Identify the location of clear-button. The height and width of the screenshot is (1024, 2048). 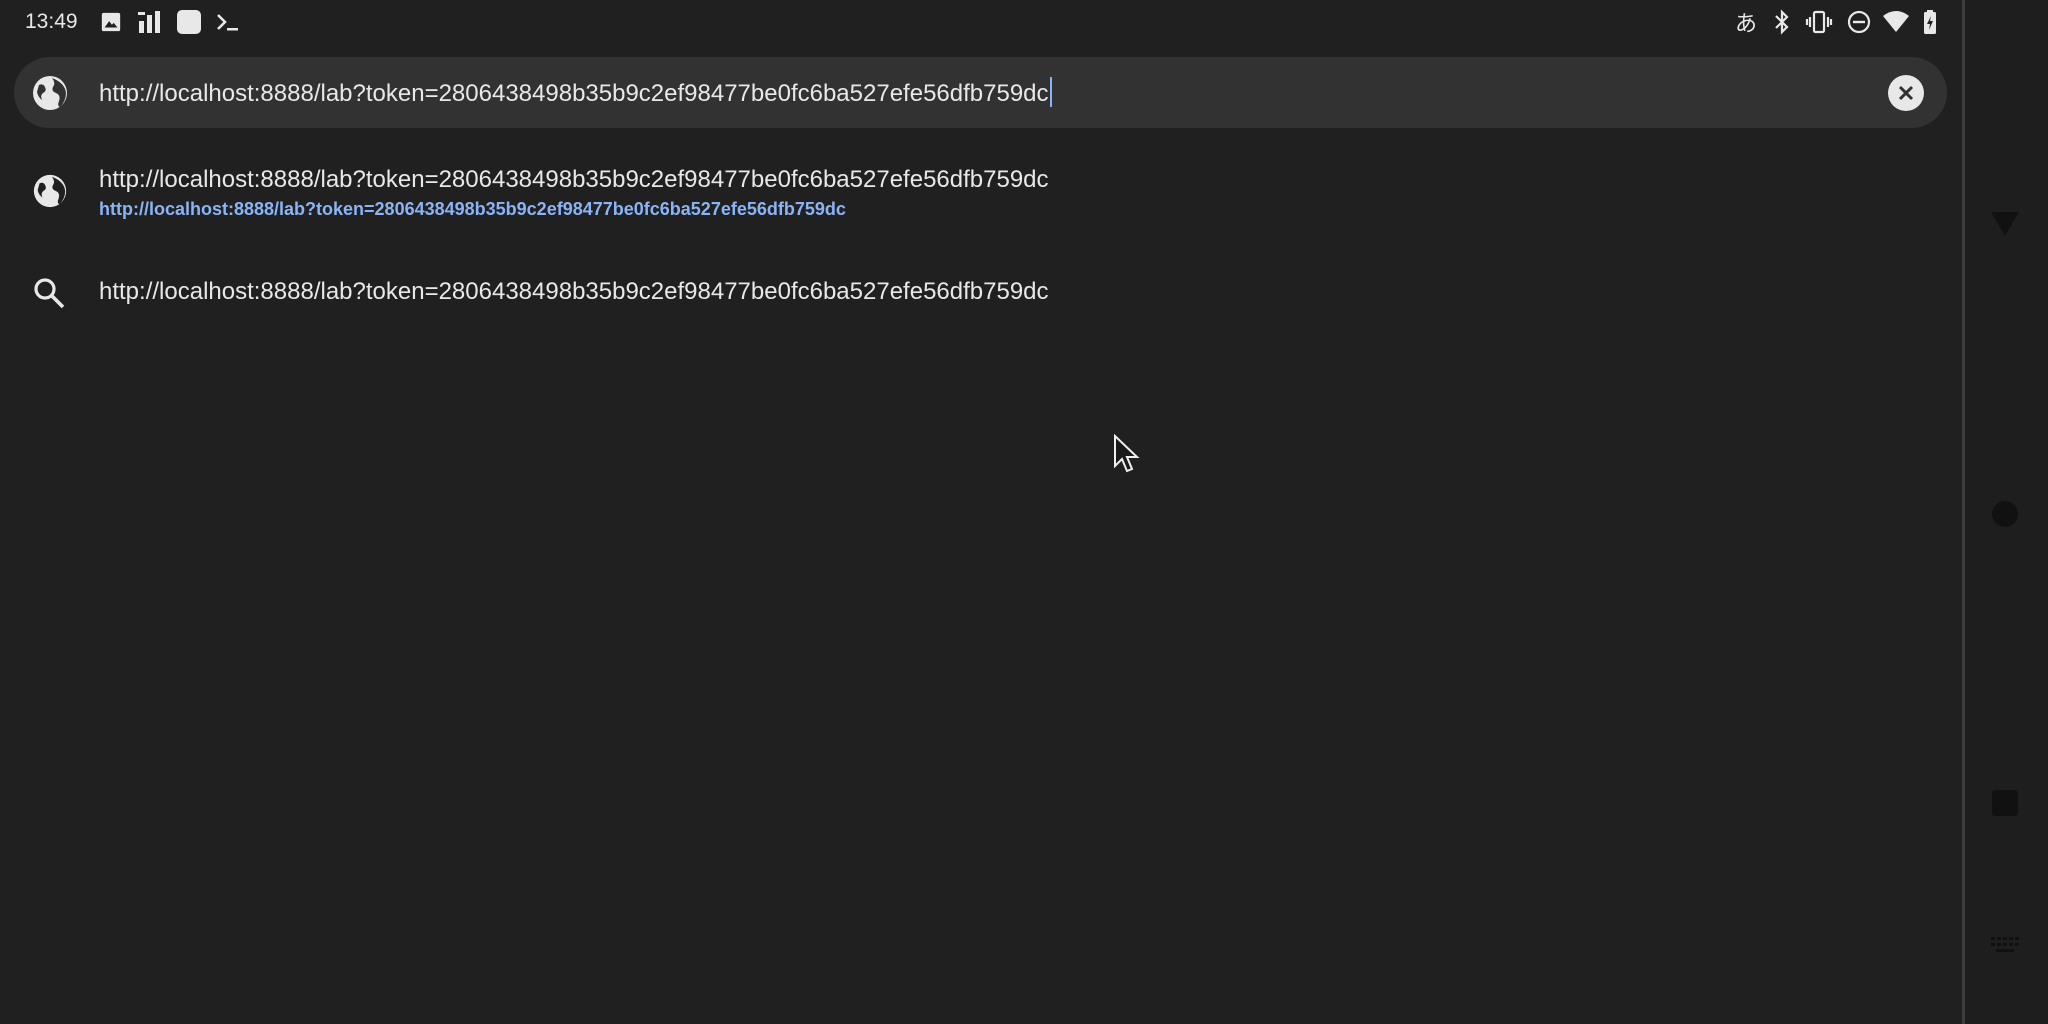
(1906, 93).